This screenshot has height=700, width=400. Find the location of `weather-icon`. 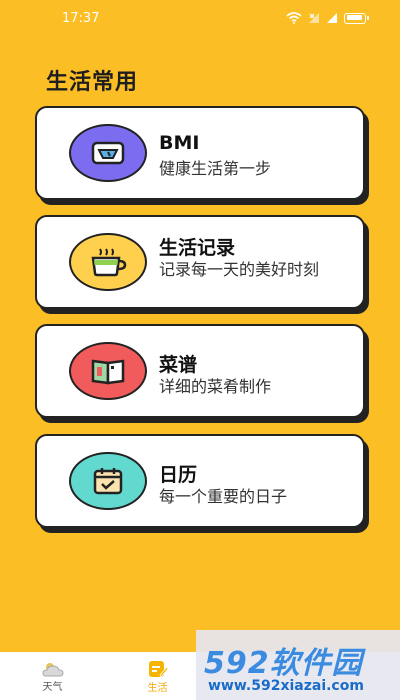

weather-icon is located at coordinates (52, 669).